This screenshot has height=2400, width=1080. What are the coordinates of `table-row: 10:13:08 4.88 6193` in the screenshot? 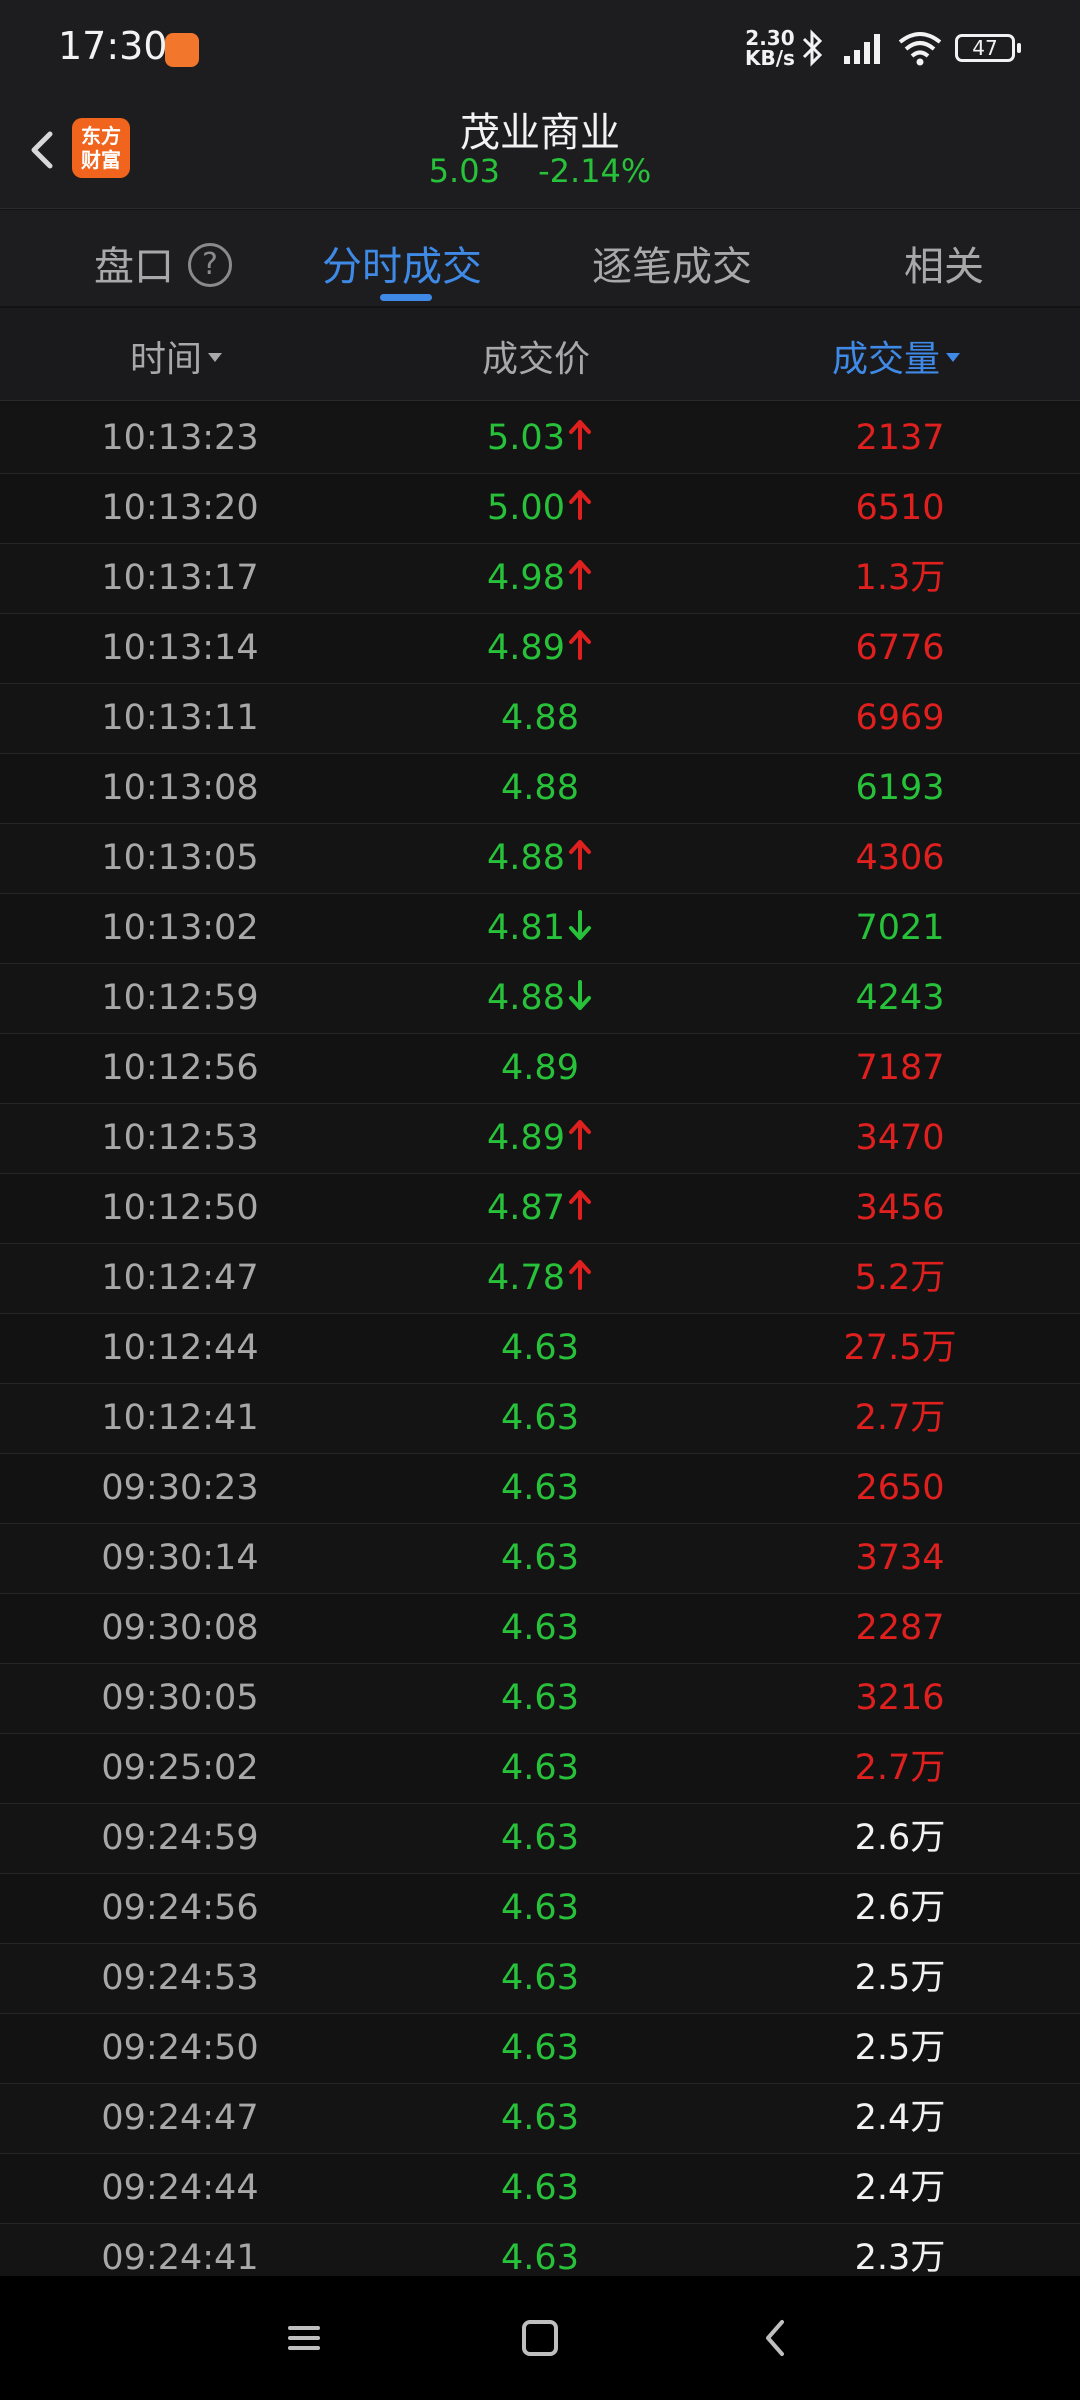 It's located at (540, 789).